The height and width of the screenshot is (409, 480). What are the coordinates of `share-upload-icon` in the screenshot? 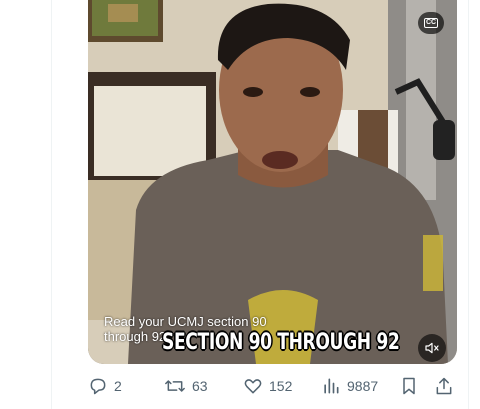 It's located at (444, 386).